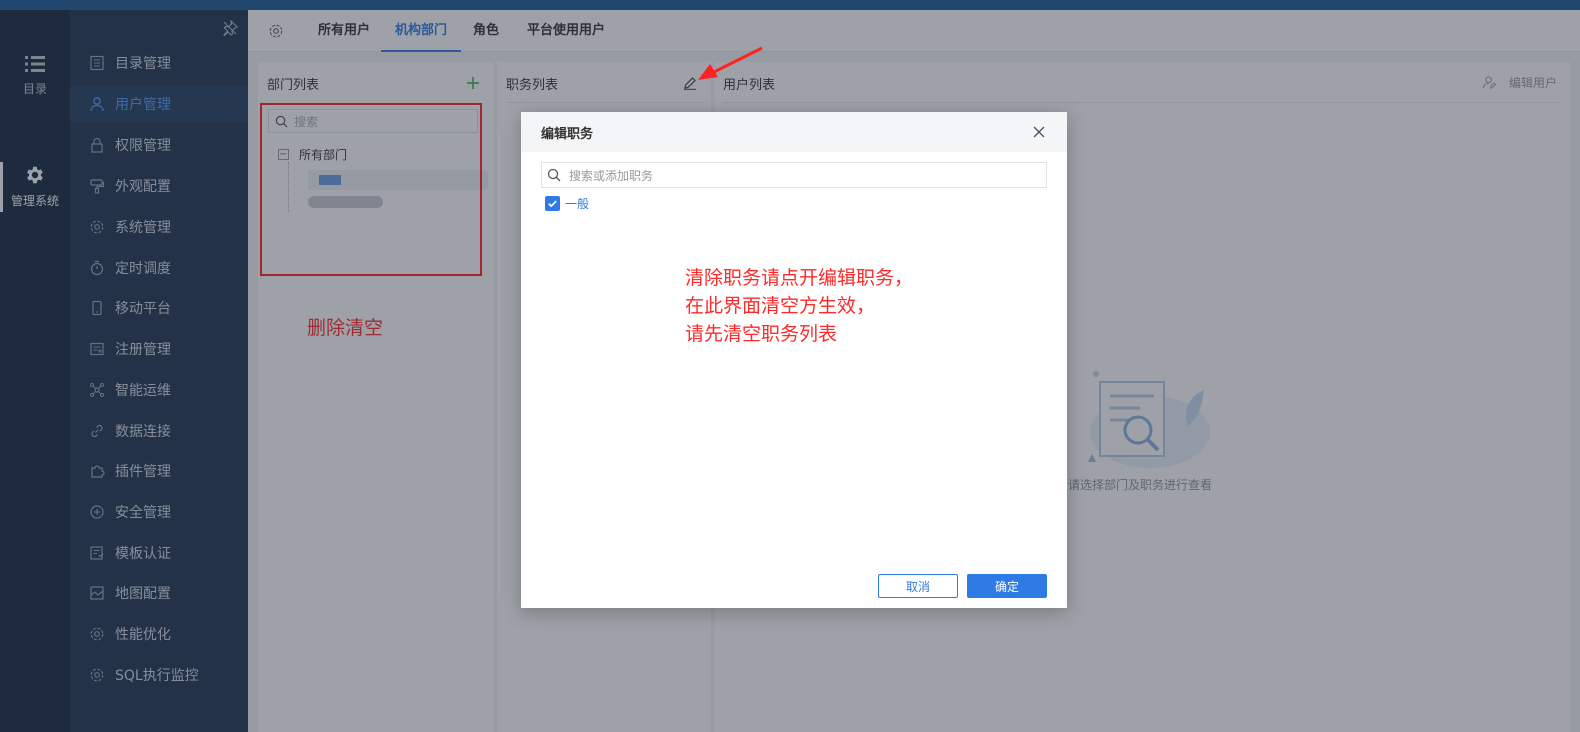 This screenshot has width=1580, height=732. I want to click on check-icon, so click(552, 204).